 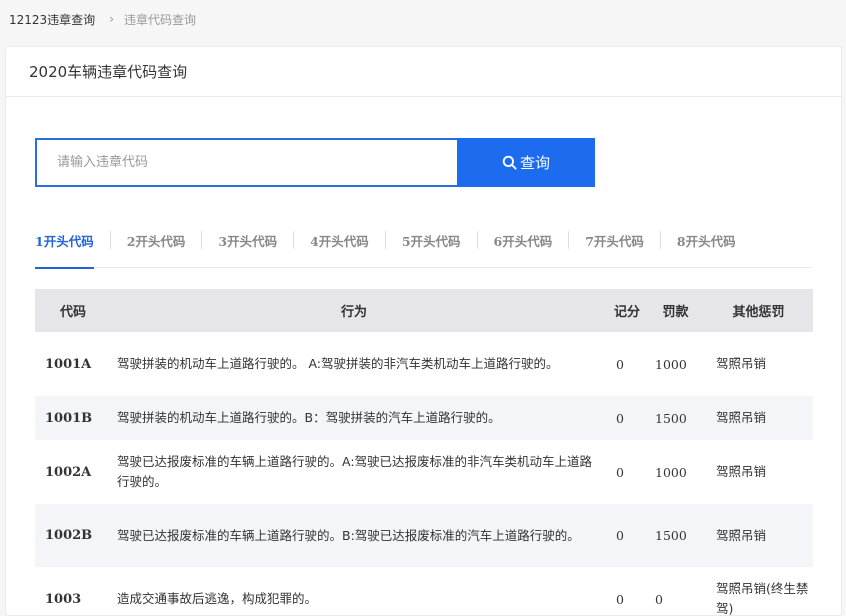 I want to click on header-code: 代码, so click(x=72, y=312).